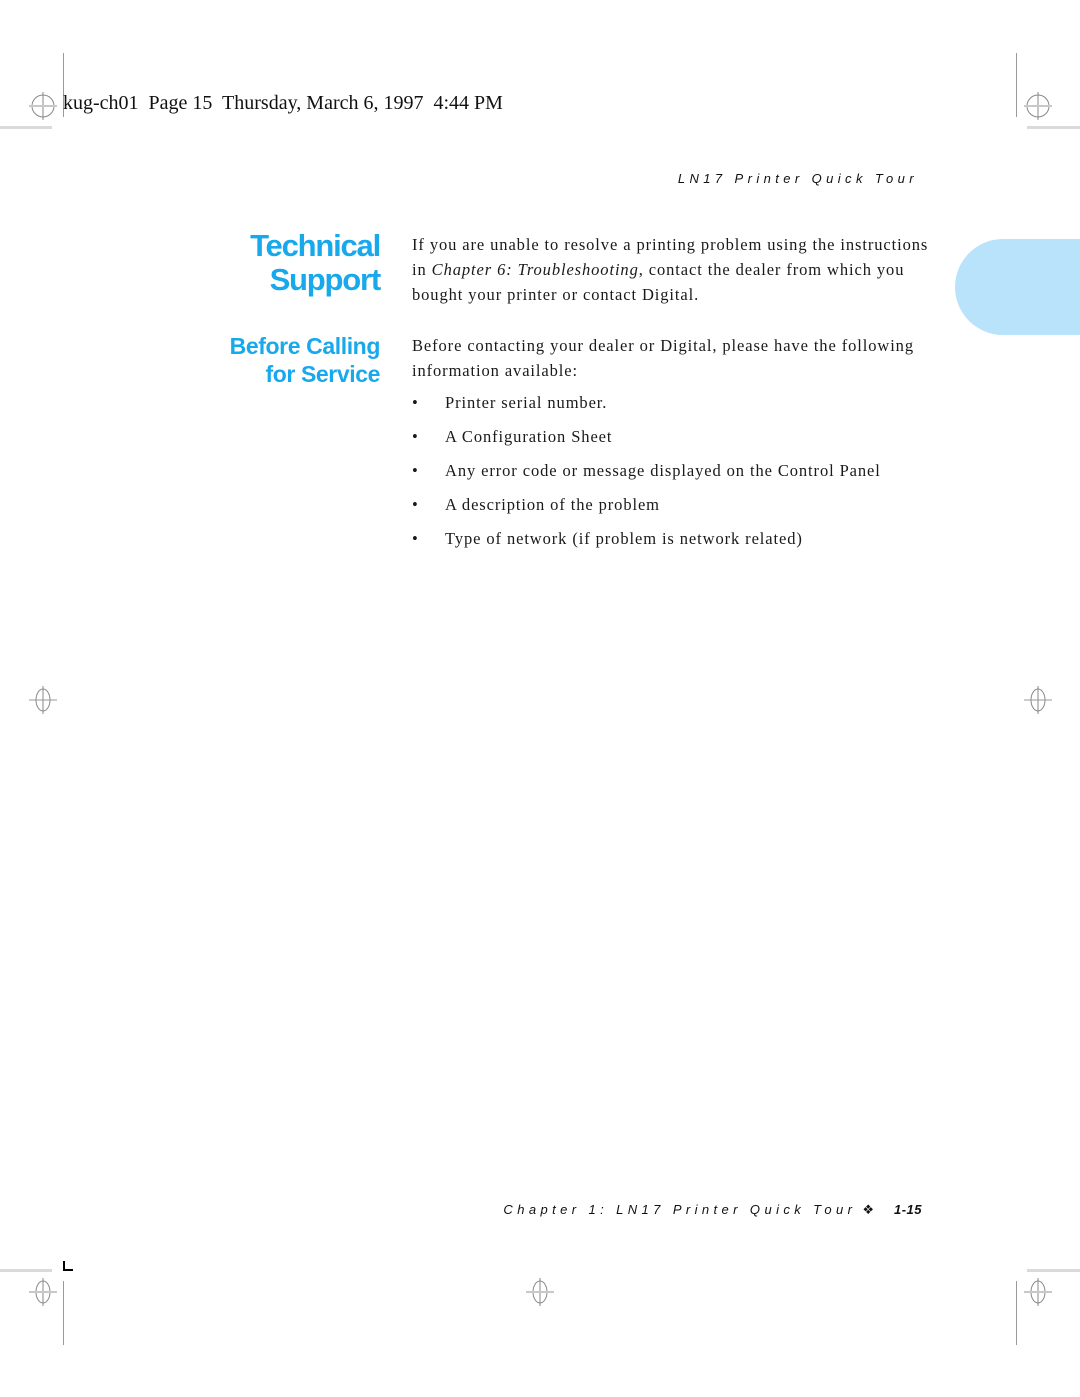 The image size is (1080, 1397). Describe the element at coordinates (1016, 1313) in the screenshot. I see `crop-mark-bottom-right-vertical` at that location.